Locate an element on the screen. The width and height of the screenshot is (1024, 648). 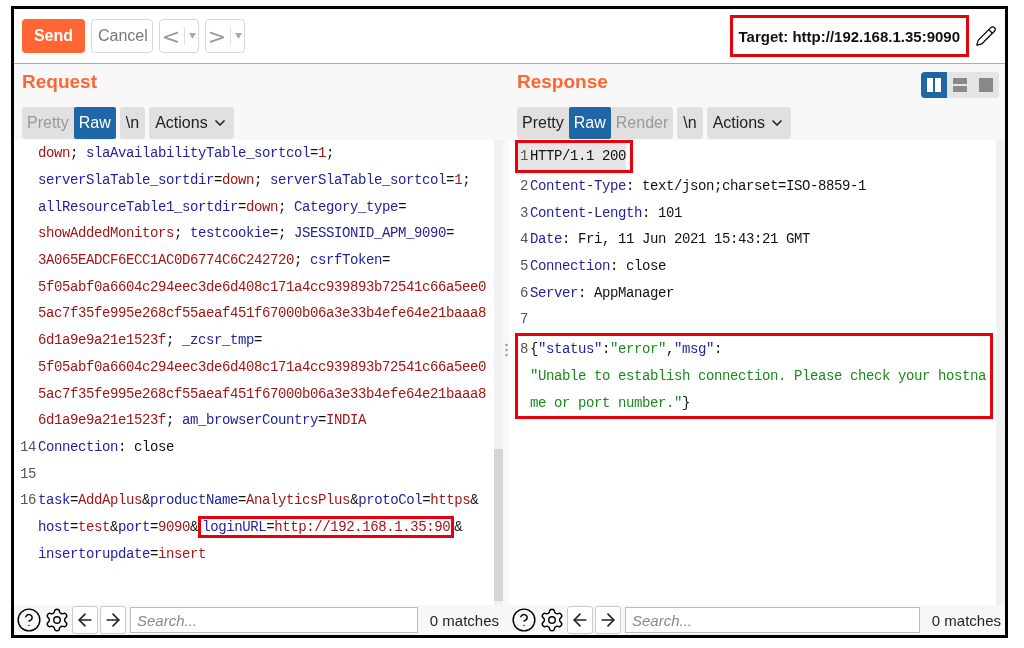
code-line: task=AddAplus&productName=AnalyticsPlus&protoCol=https& is located at coordinates (258, 500).